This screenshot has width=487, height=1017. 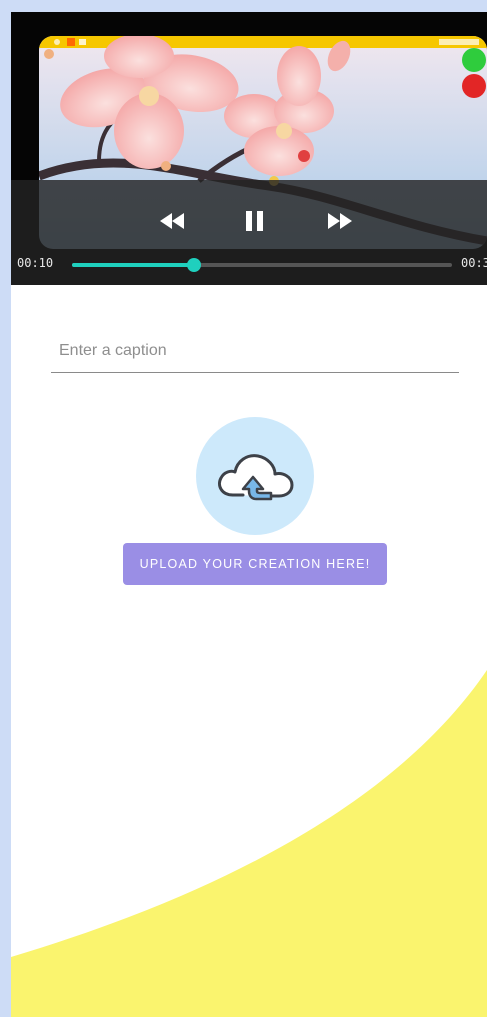 I want to click on rewind-icon, so click(x=172, y=221).